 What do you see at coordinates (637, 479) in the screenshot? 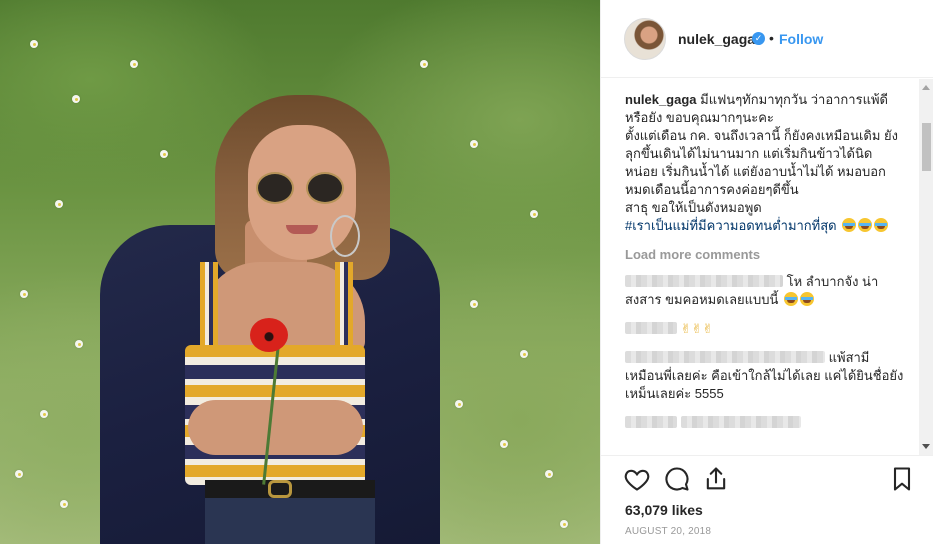
I see `heart-icon` at bounding box center [637, 479].